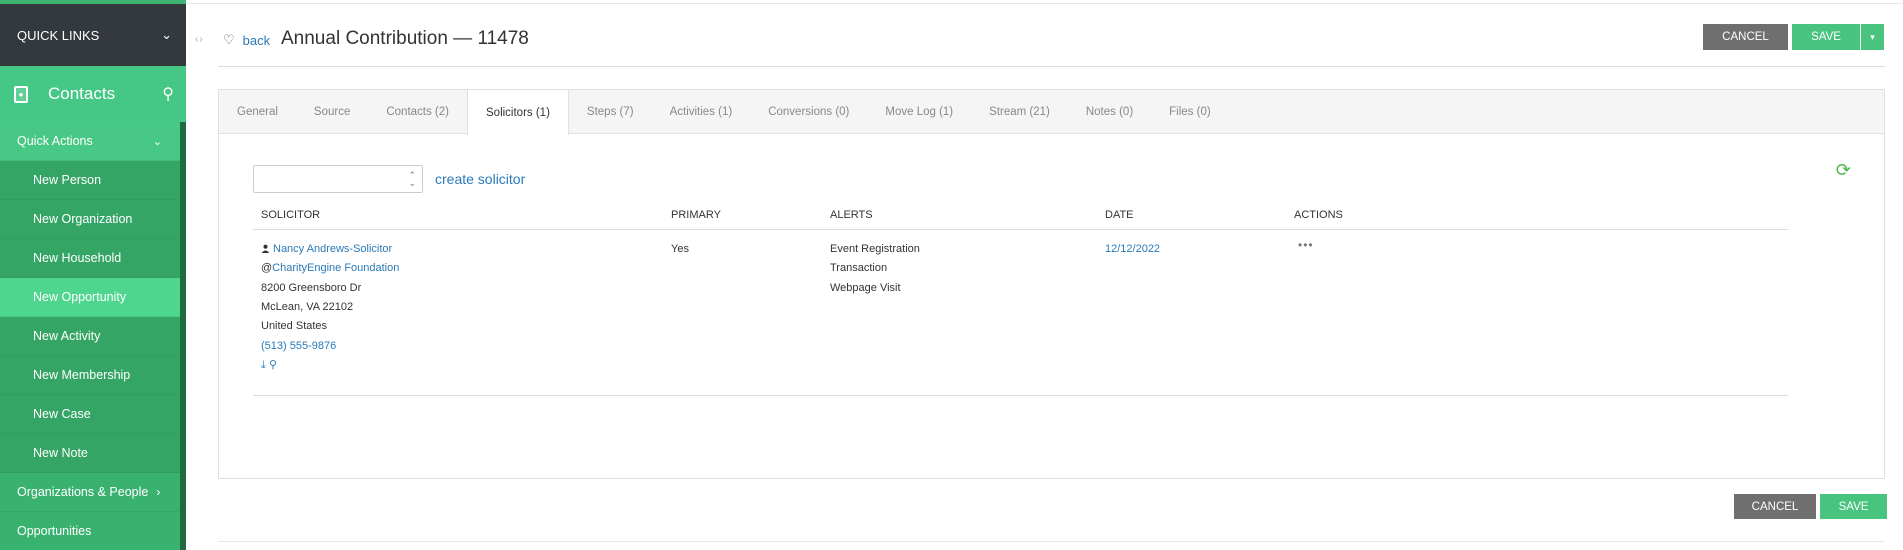  Describe the element at coordinates (1132, 249) in the screenshot. I see `date-link: 12/12/2022` at that location.